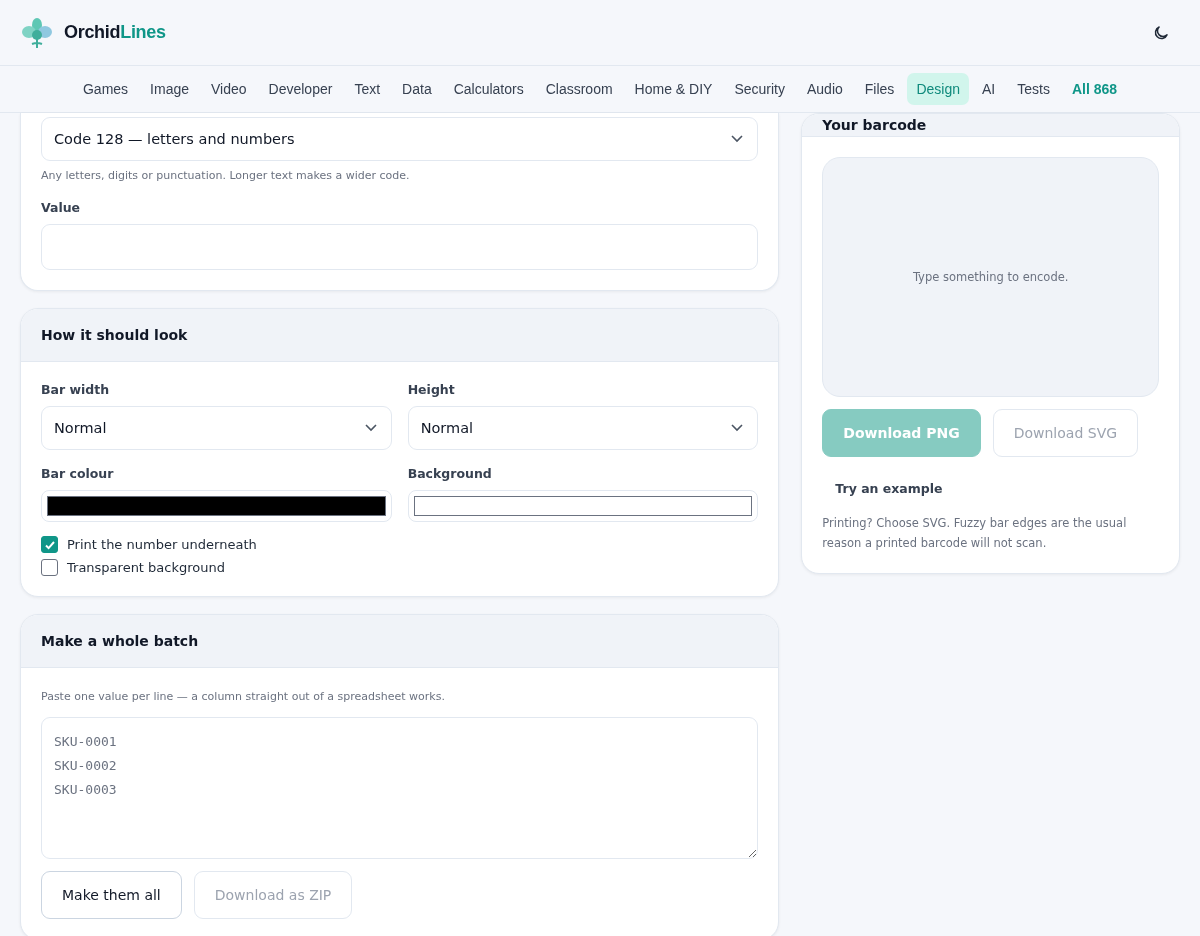  Describe the element at coordinates (417, 89) in the screenshot. I see `nav-link: Data` at that location.